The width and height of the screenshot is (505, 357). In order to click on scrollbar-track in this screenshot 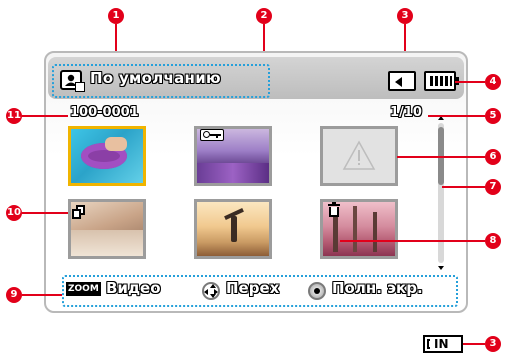, I will do `click(441, 193)`.